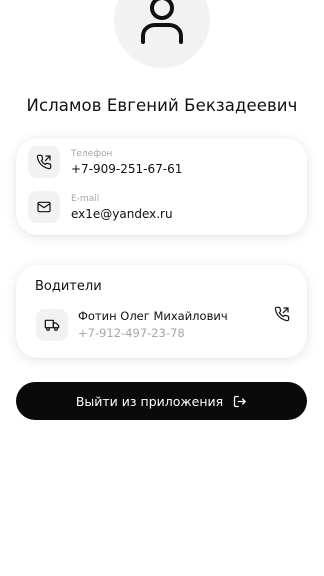 This screenshot has width=324, height=576. Describe the element at coordinates (92, 153) in the screenshot. I see `phone-label: Телефон` at that location.